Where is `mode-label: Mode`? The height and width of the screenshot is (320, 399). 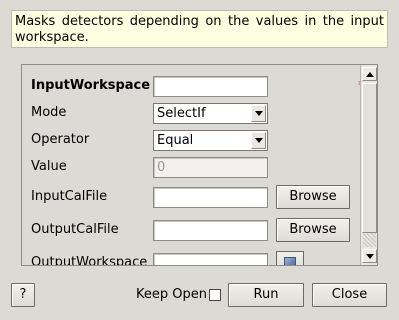 mode-label: Mode is located at coordinates (49, 112).